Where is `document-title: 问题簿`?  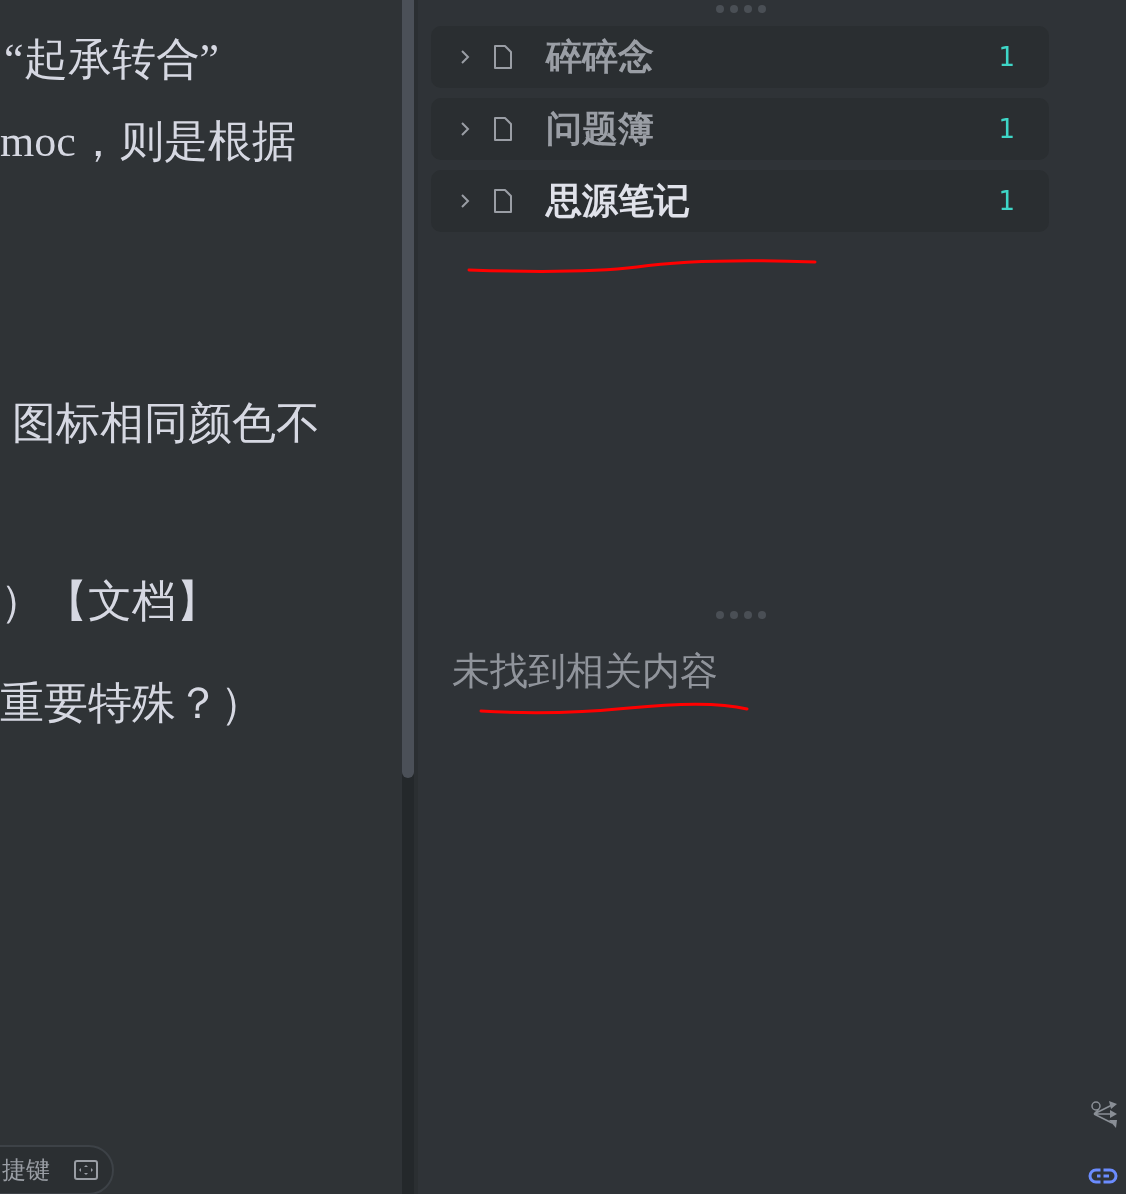
document-title: 问题簿 is located at coordinates (600, 129).